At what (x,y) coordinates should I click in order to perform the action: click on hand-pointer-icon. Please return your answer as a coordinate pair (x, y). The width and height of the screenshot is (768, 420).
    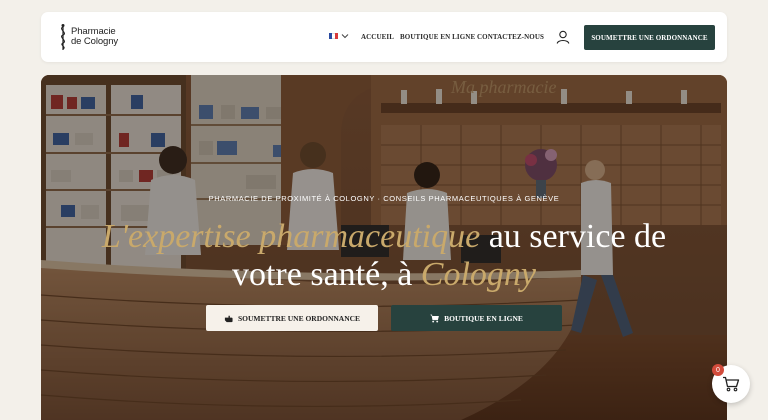
    Looking at the image, I should click on (228, 318).